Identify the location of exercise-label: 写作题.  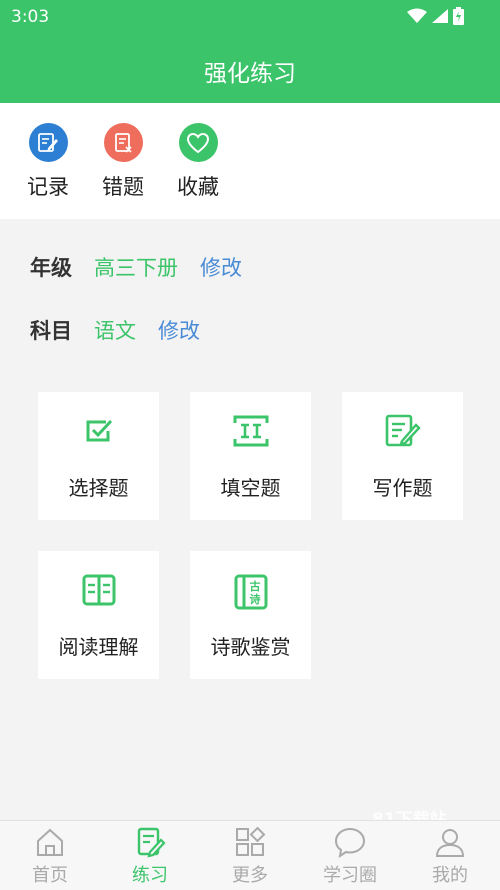
(402, 488).